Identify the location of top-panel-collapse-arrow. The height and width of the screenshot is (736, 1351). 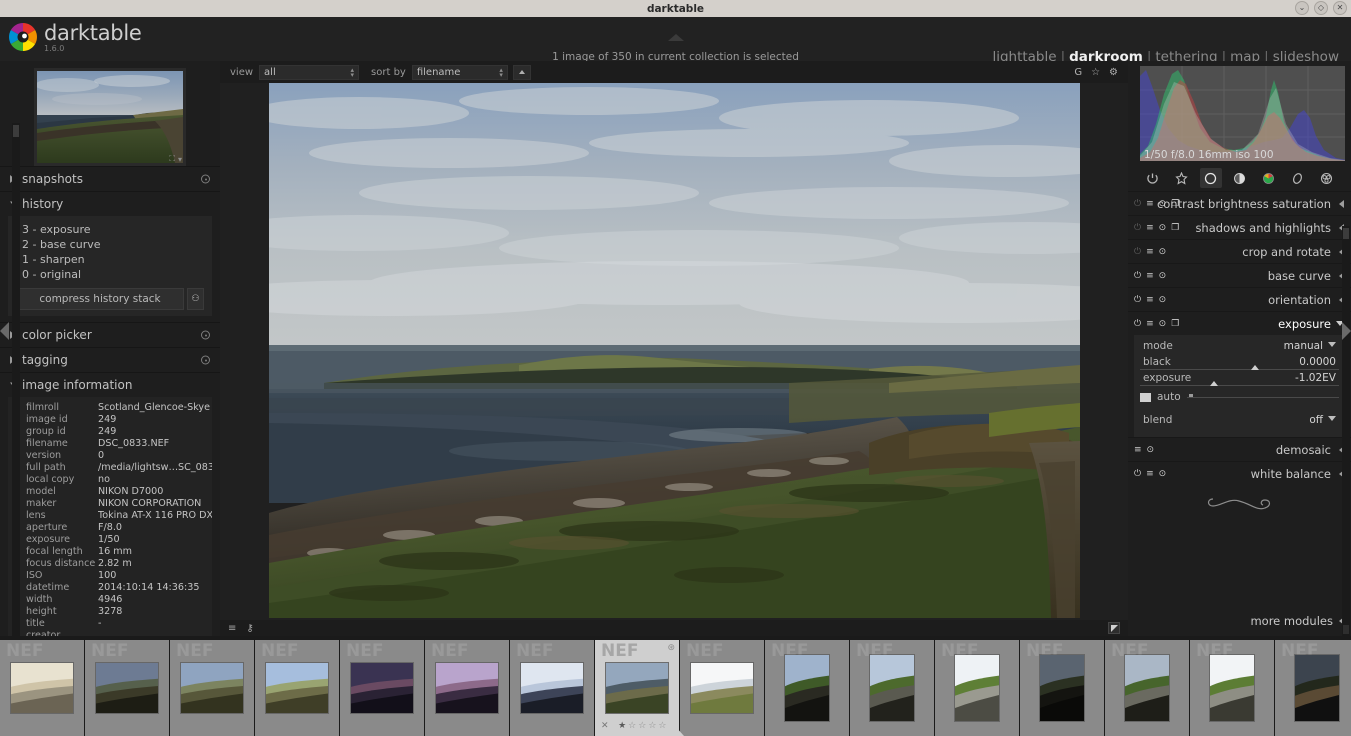
(676, 37).